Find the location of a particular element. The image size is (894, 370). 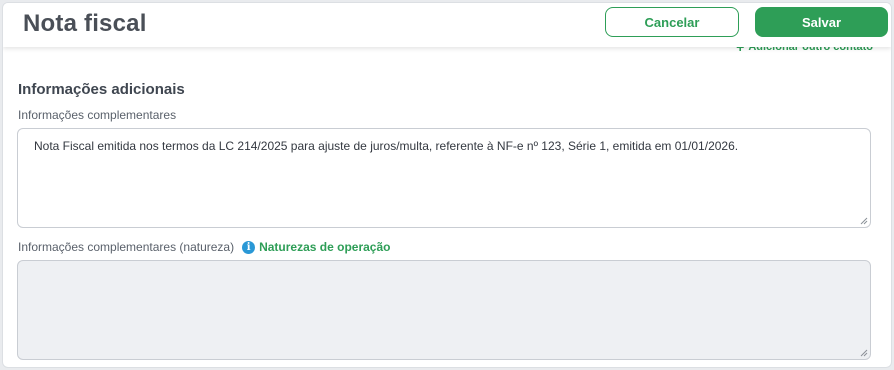

section-title: Informações adicionais is located at coordinates (101, 89).